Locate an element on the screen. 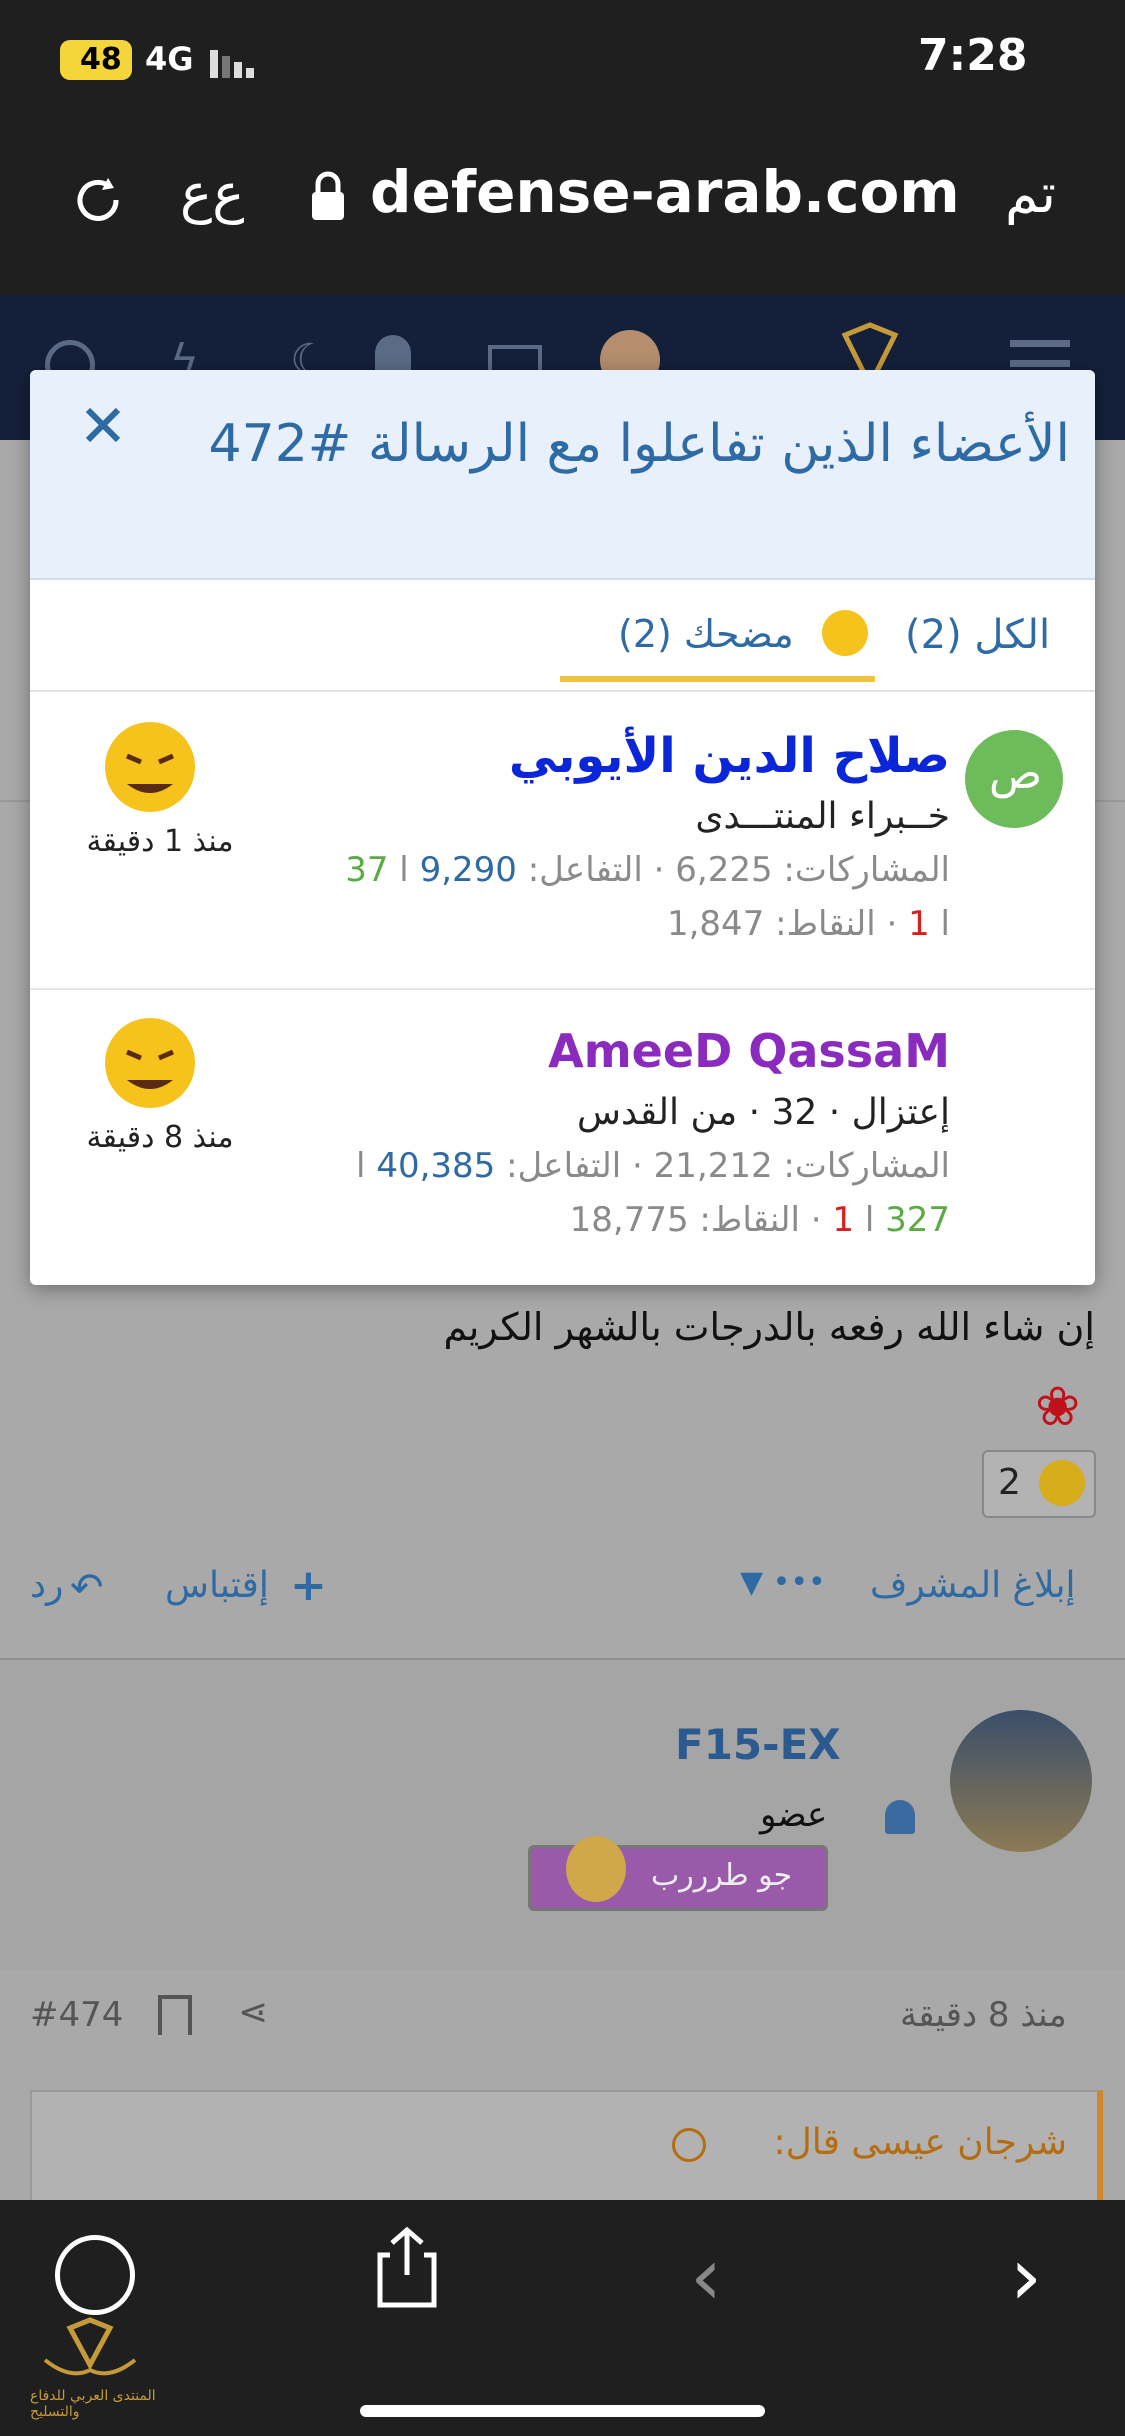 The height and width of the screenshot is (2436, 1125). dialog-header: الأعضاء الذين تفاعلوا مع الرسالة #472 is located at coordinates (562, 475).